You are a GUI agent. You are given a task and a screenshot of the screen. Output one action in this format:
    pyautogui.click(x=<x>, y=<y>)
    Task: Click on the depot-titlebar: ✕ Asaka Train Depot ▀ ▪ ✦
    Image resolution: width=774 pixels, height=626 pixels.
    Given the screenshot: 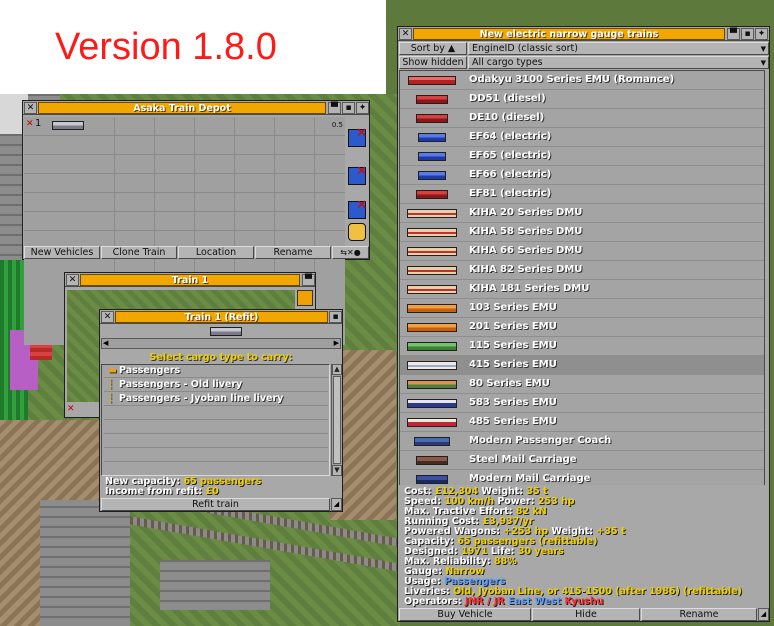 What is the action you would take?
    pyautogui.click(x=196, y=108)
    